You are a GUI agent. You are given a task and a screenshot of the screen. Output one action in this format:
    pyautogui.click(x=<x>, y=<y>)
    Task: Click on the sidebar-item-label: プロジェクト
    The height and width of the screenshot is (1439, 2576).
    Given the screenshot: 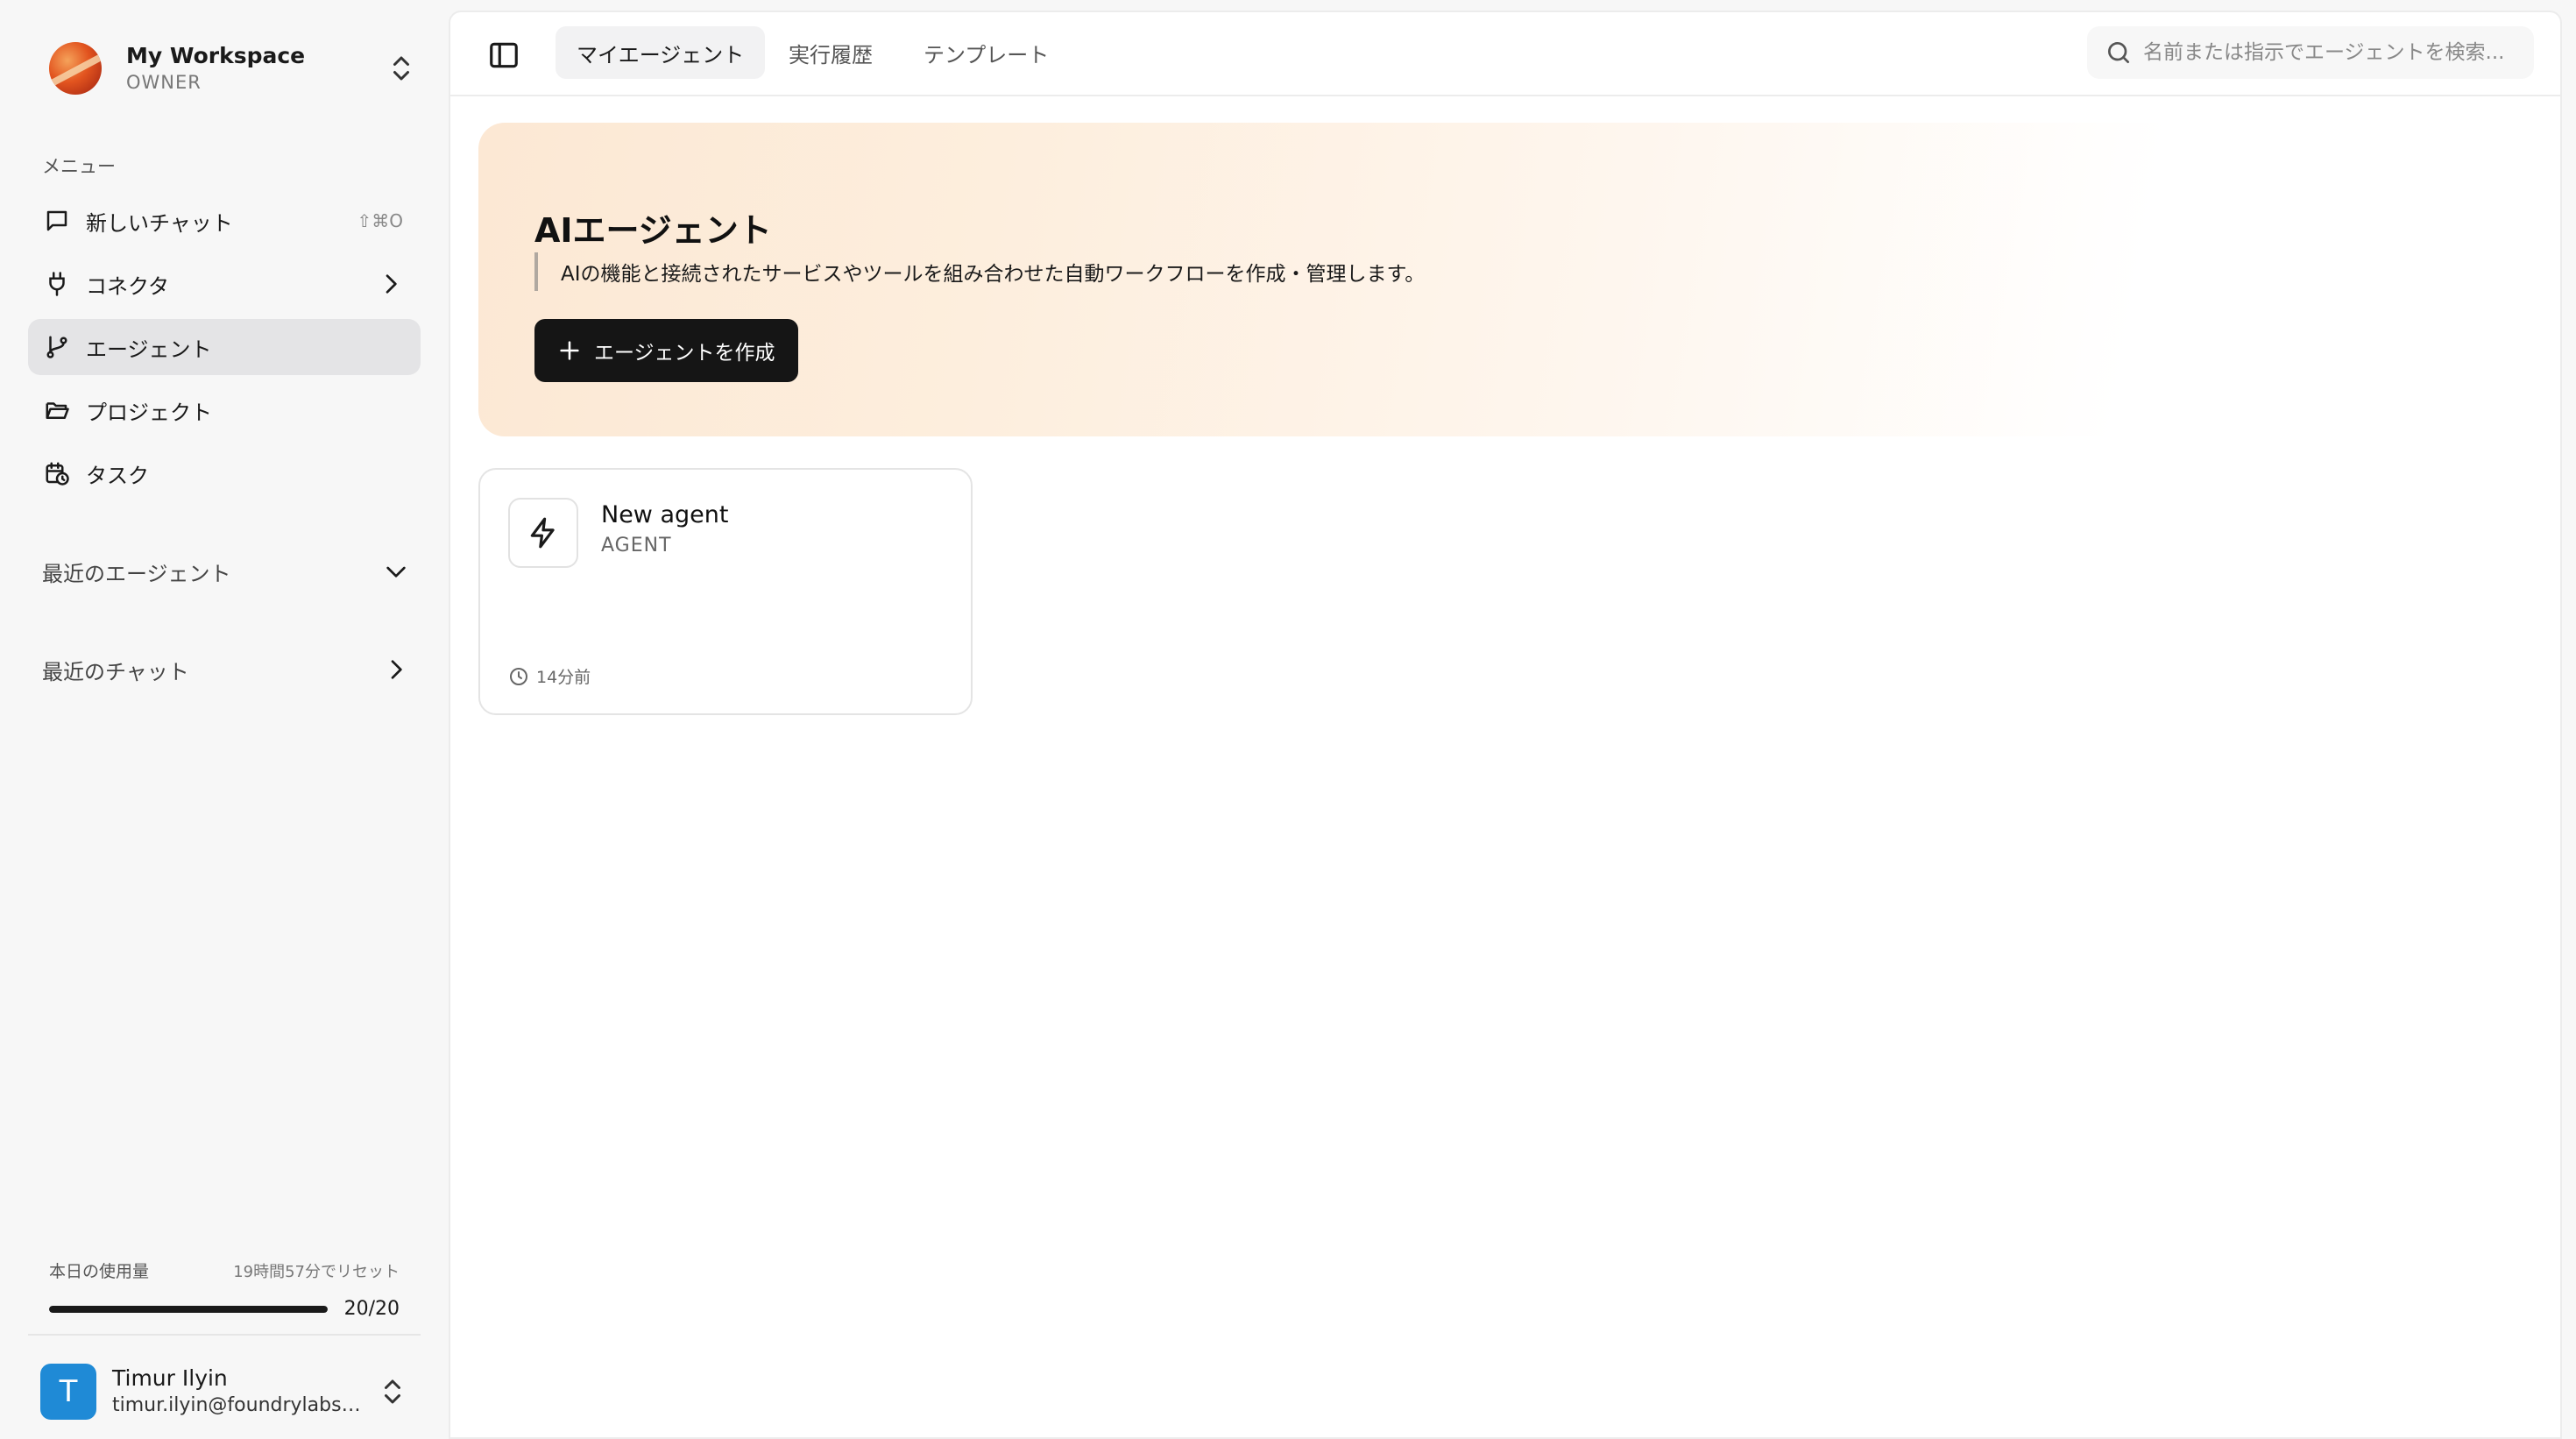 What is the action you would take?
    pyautogui.click(x=149, y=412)
    